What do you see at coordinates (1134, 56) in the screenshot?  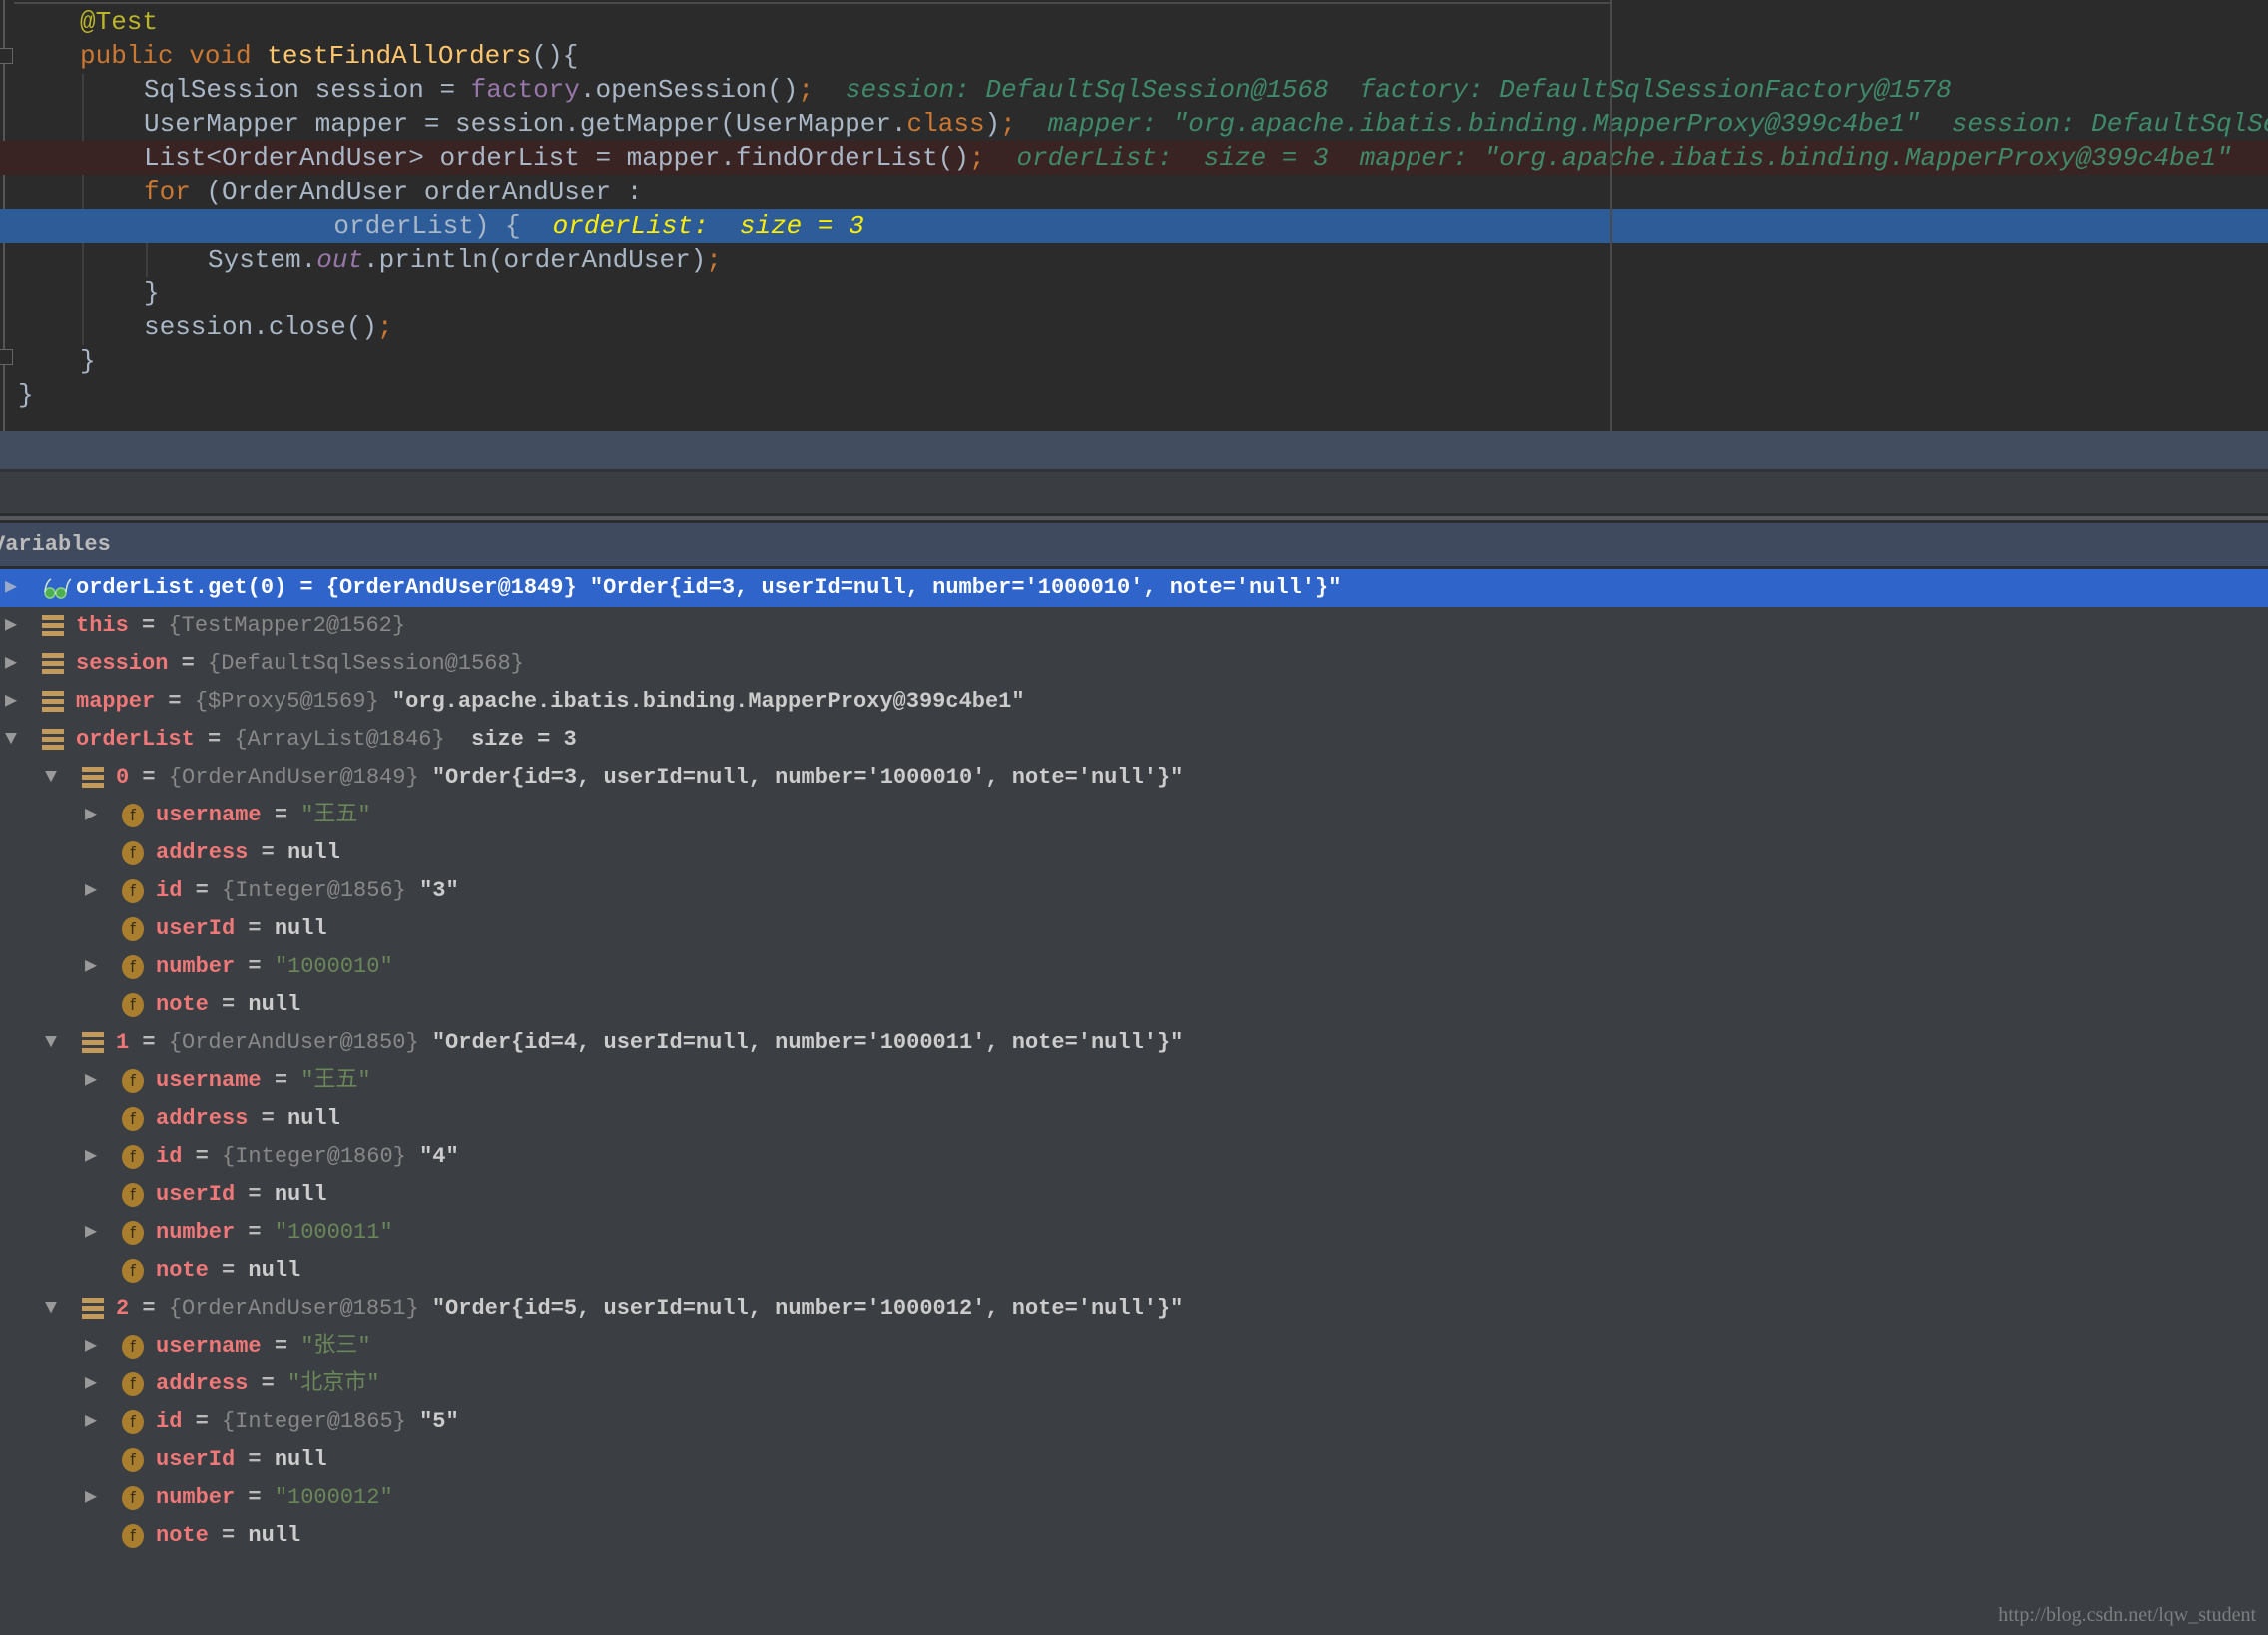 I see `code-line: public void testFindAllOrders(){` at bounding box center [1134, 56].